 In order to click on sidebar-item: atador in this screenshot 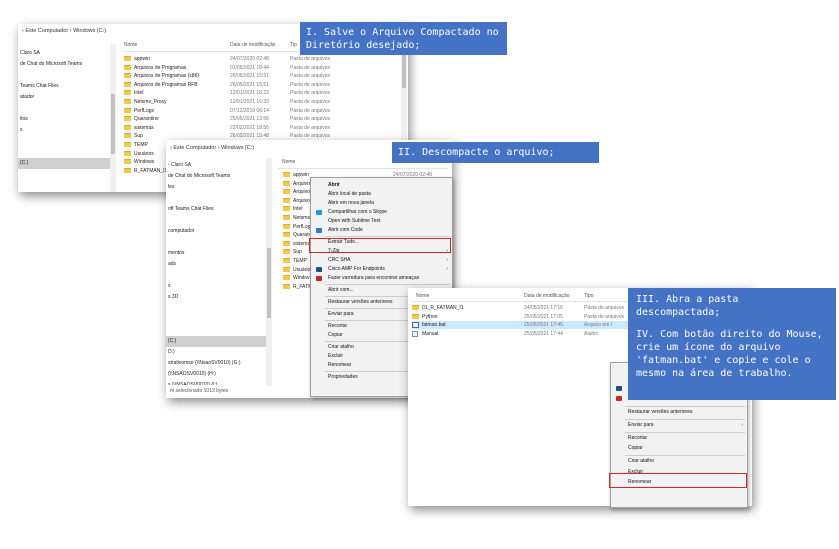, I will do `click(64, 97)`.